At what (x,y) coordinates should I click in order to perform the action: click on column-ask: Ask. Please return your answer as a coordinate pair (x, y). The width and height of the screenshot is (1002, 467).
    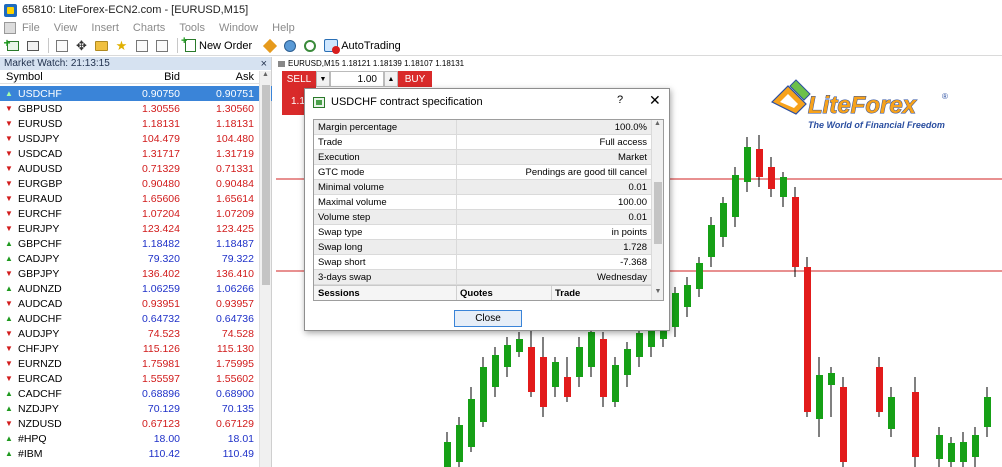
    Looking at the image, I should click on (221, 77).